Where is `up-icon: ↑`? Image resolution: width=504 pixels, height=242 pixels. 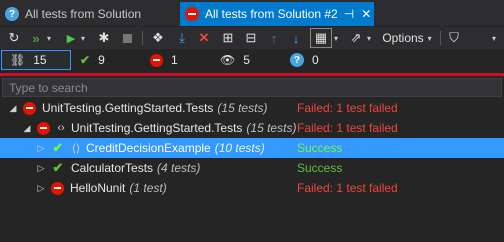 up-icon: ↑ is located at coordinates (274, 38).